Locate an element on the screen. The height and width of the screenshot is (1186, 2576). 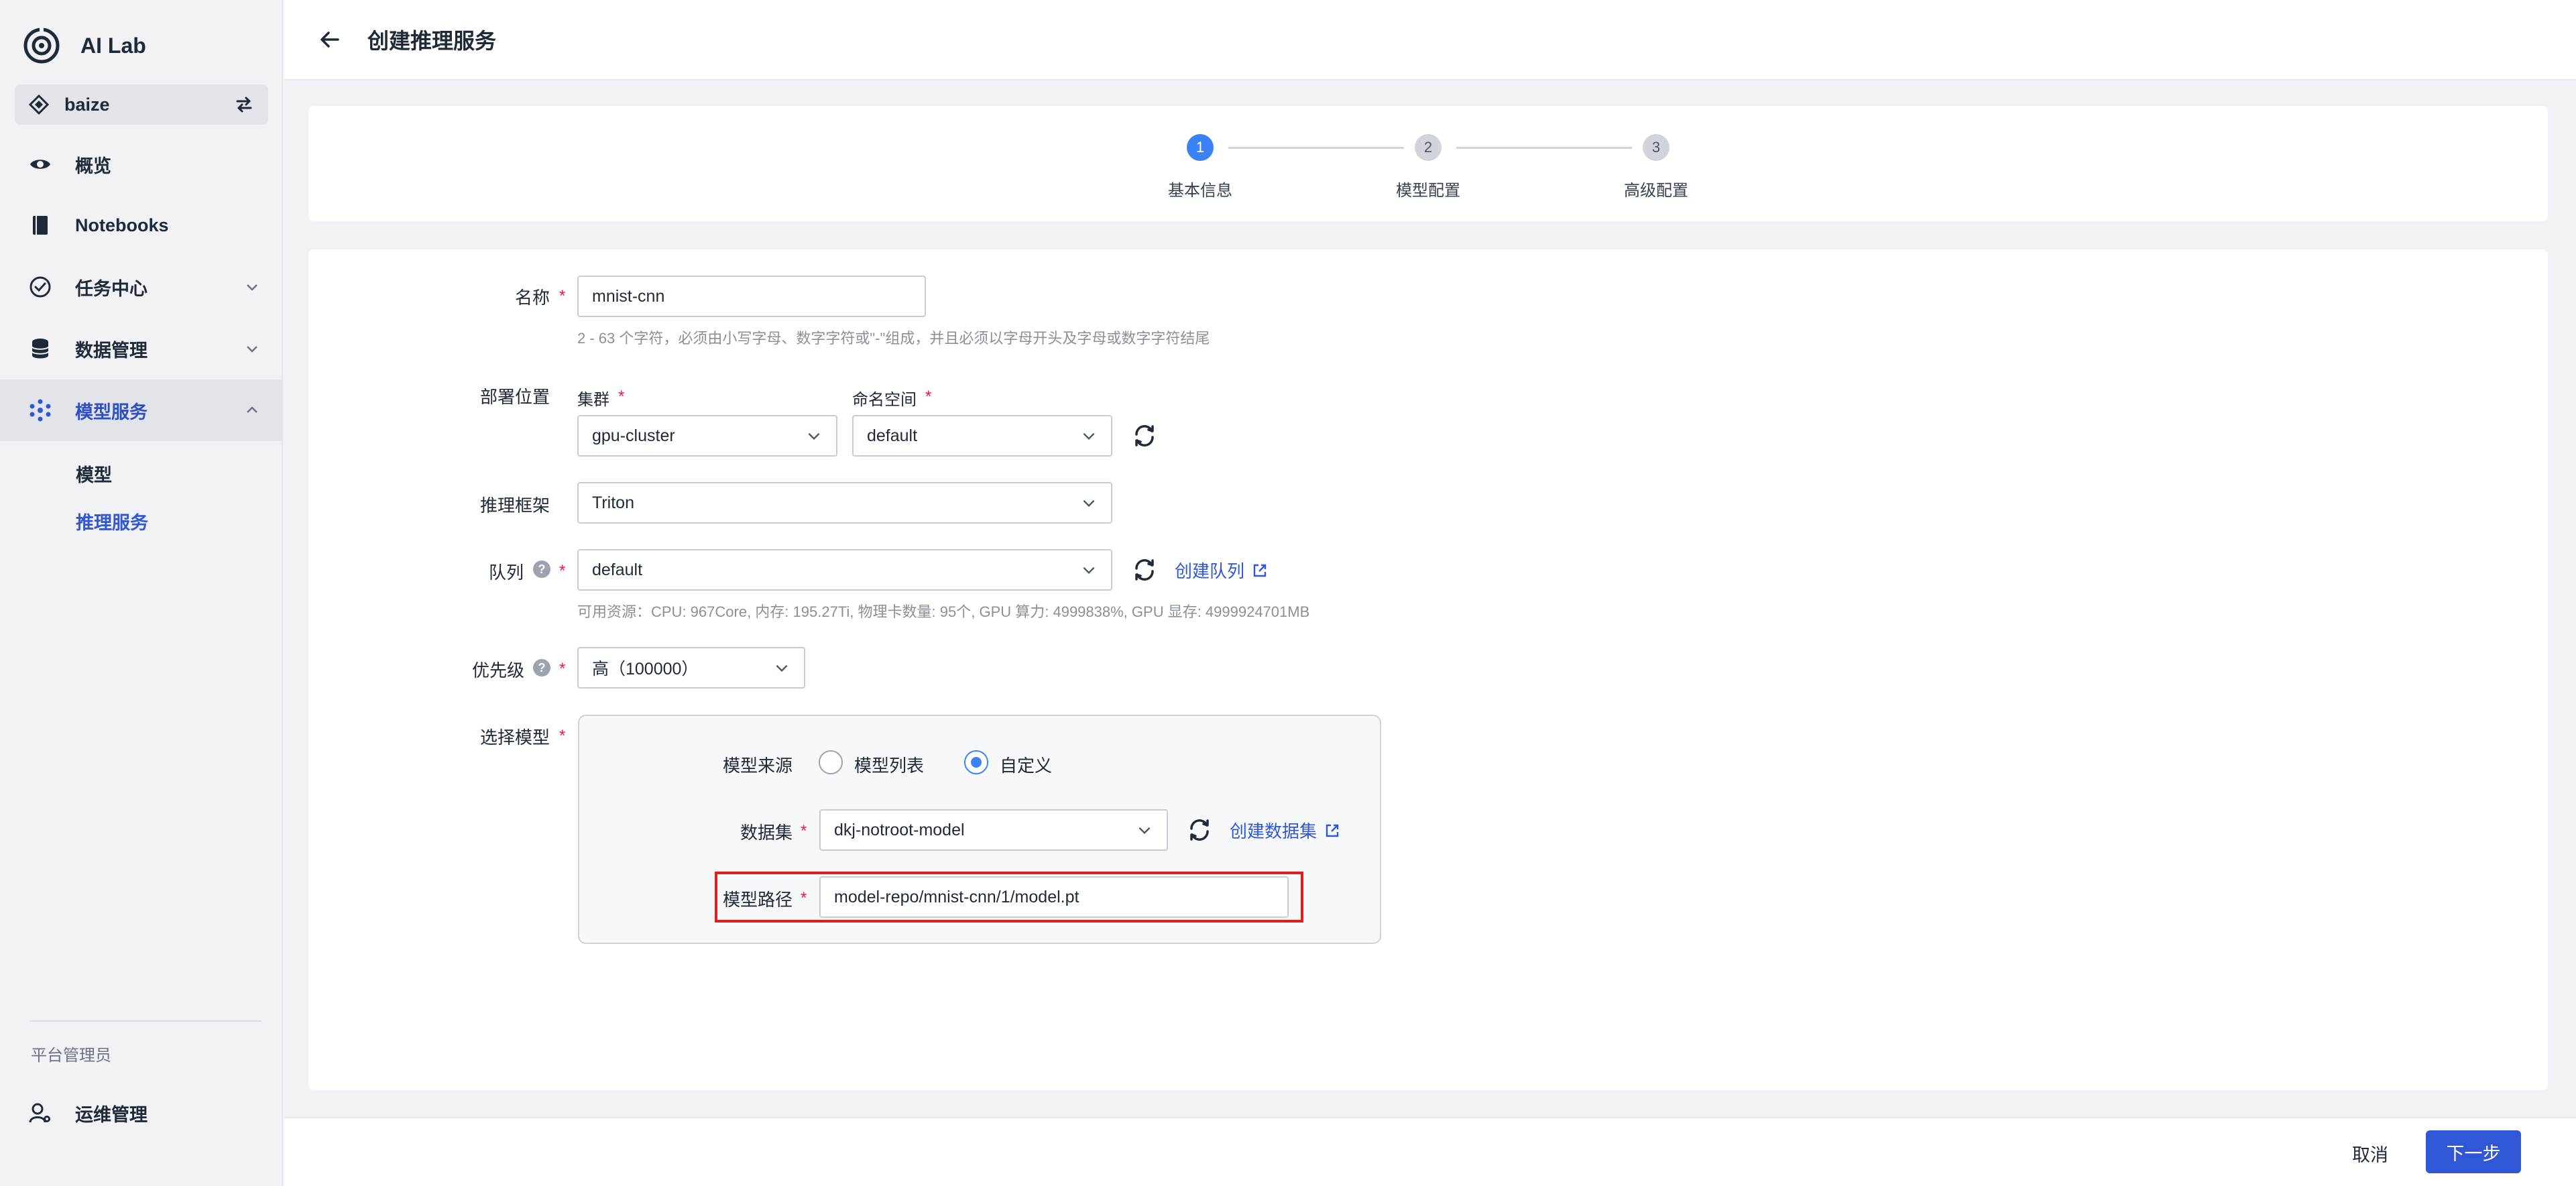
framework-select-value: Triton is located at coordinates (613, 502).